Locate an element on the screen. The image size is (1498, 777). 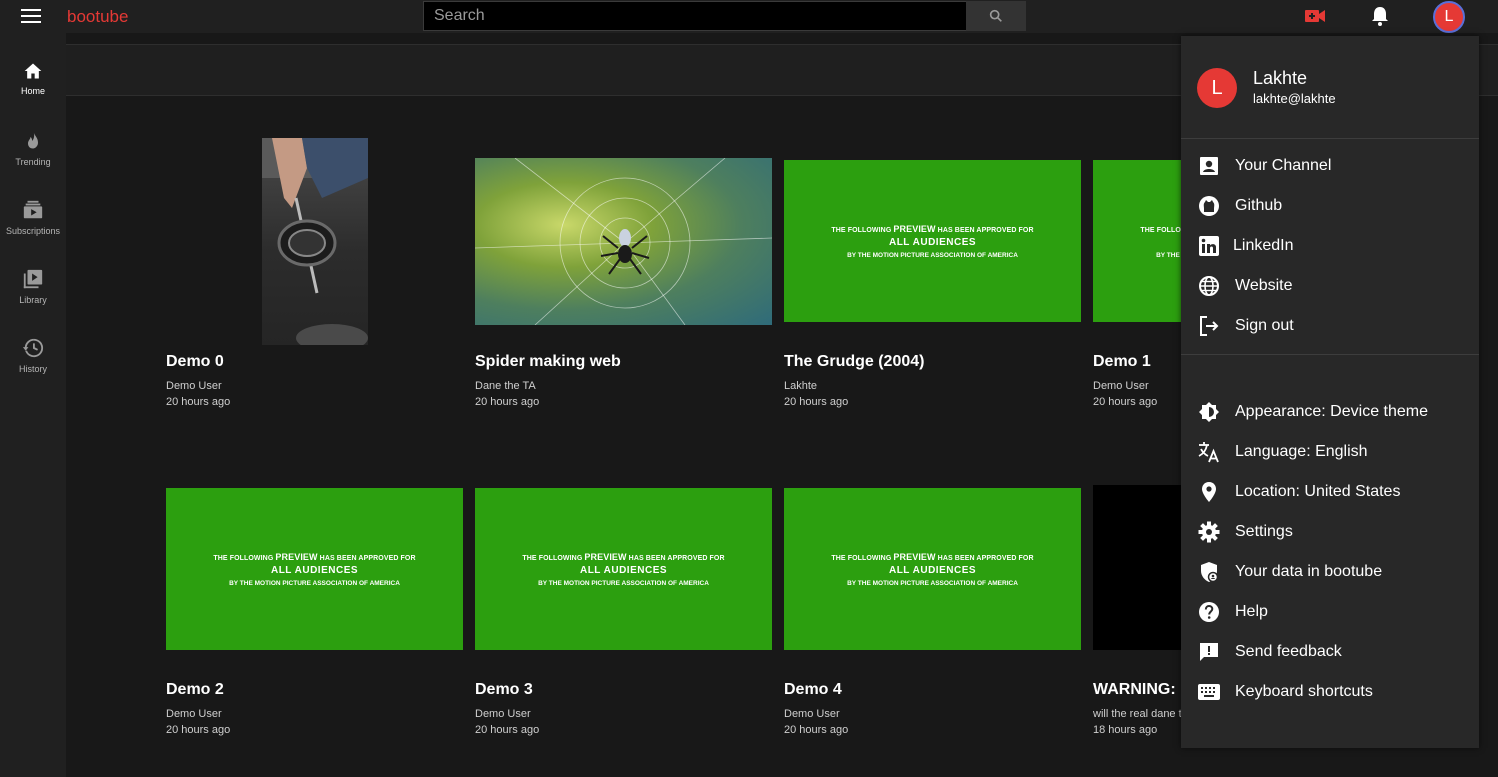
sidebar-item-label: Home is located at coordinates (32, 91).